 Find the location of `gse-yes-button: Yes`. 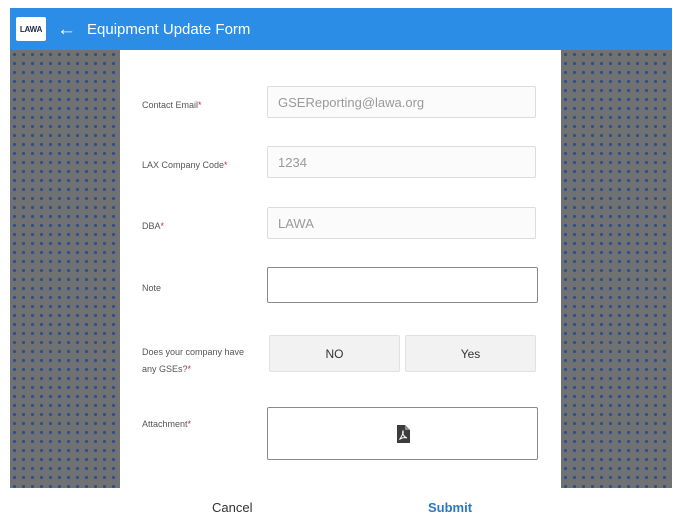

gse-yes-button: Yes is located at coordinates (470, 353).